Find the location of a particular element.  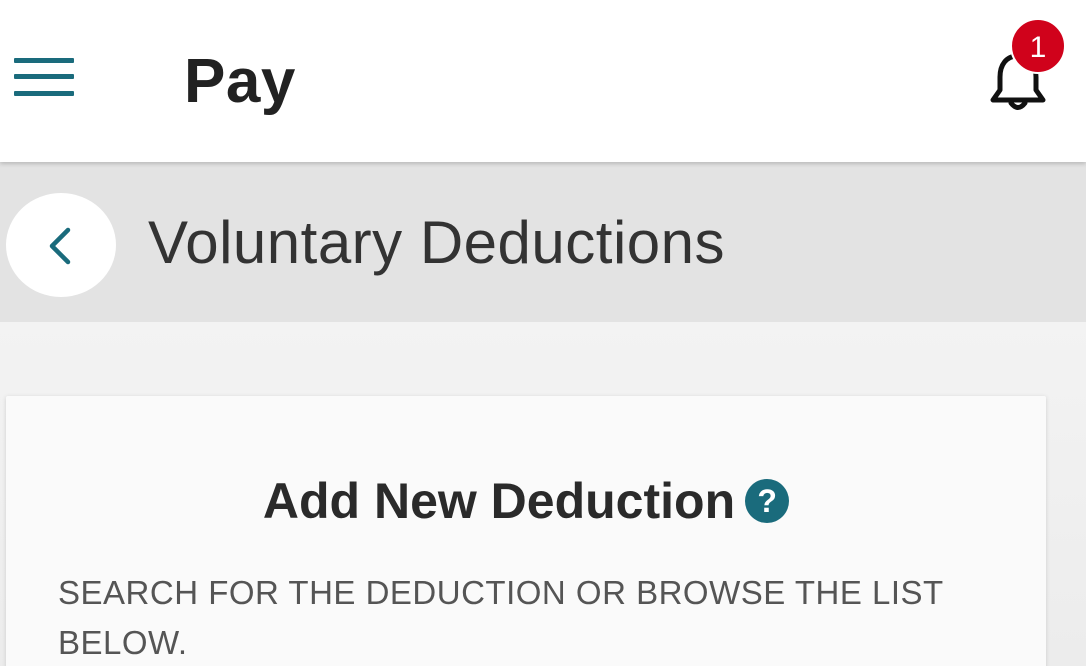

back-button is located at coordinates (61, 245).